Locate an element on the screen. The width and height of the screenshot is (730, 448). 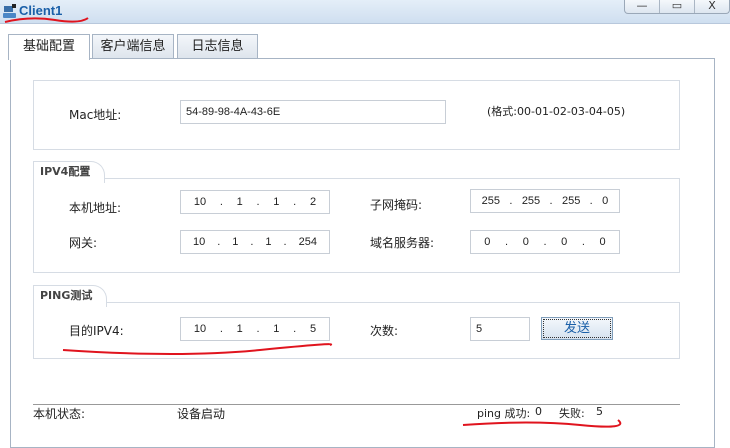
ping-count-input: 5 is located at coordinates (500, 329).